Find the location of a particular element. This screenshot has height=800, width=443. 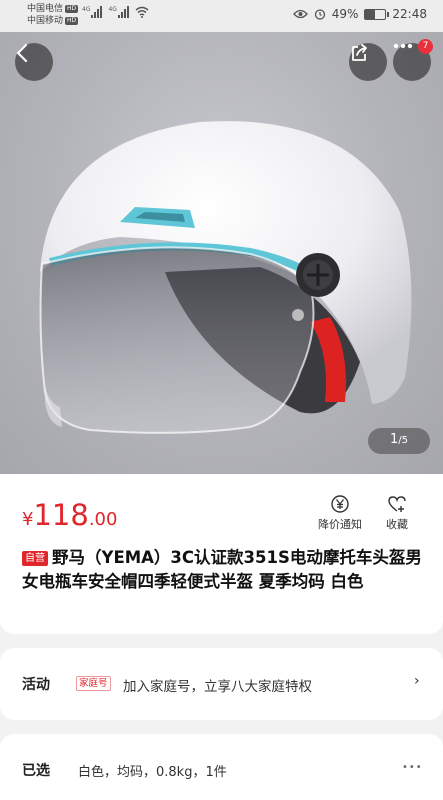

battery-icon is located at coordinates (377, 14).